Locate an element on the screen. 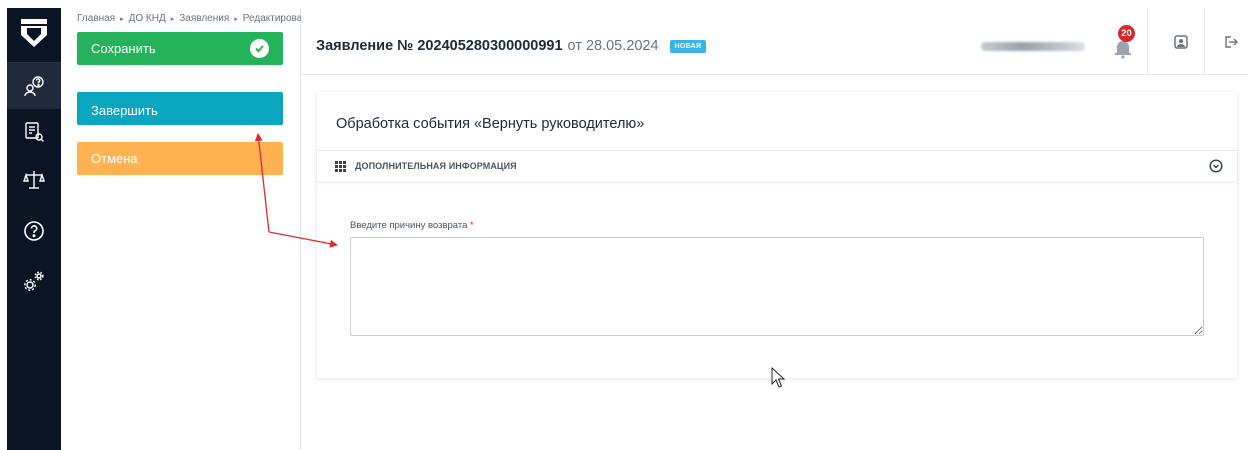  doc-date: от 28.05.2024 is located at coordinates (613, 46).